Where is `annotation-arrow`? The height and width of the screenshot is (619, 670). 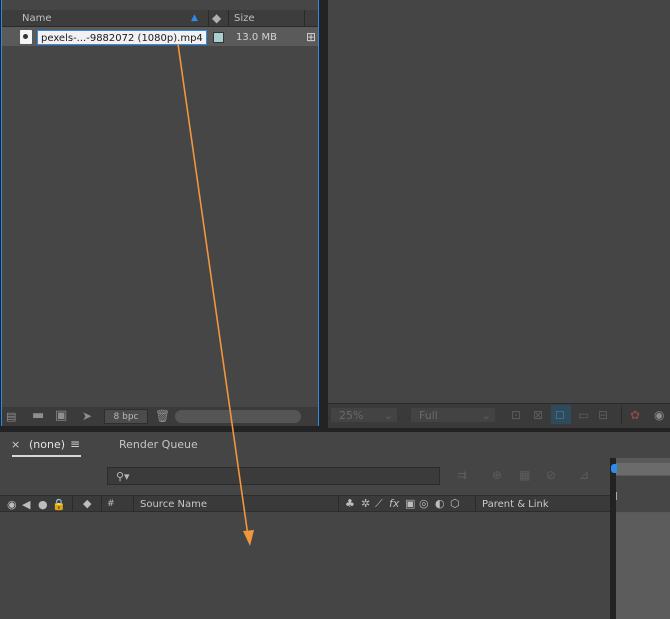
annotation-arrow is located at coordinates (215, 294).